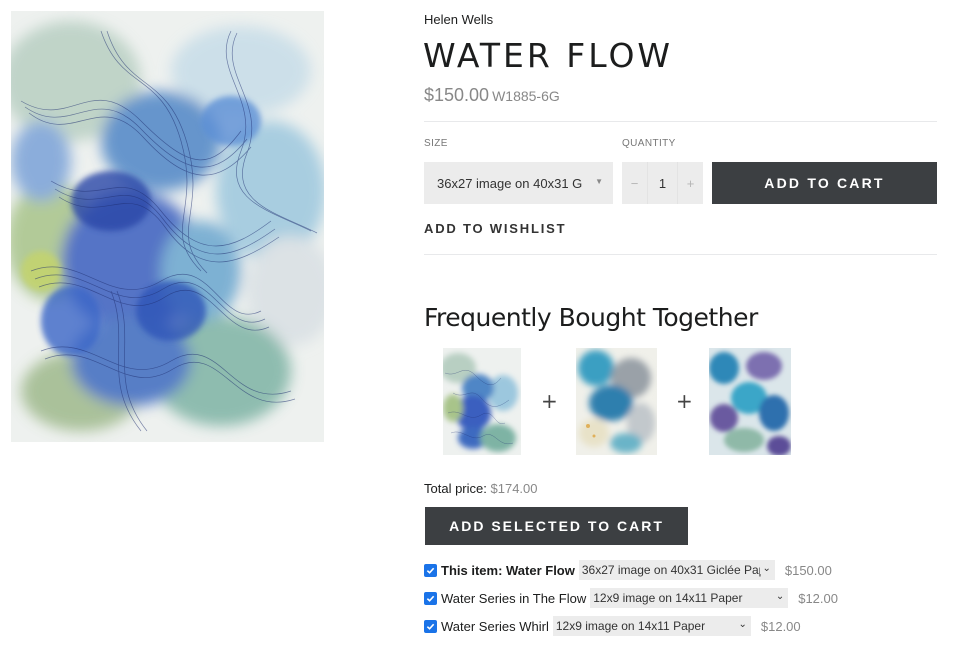  I want to click on quantity-input: 1, so click(662, 183).